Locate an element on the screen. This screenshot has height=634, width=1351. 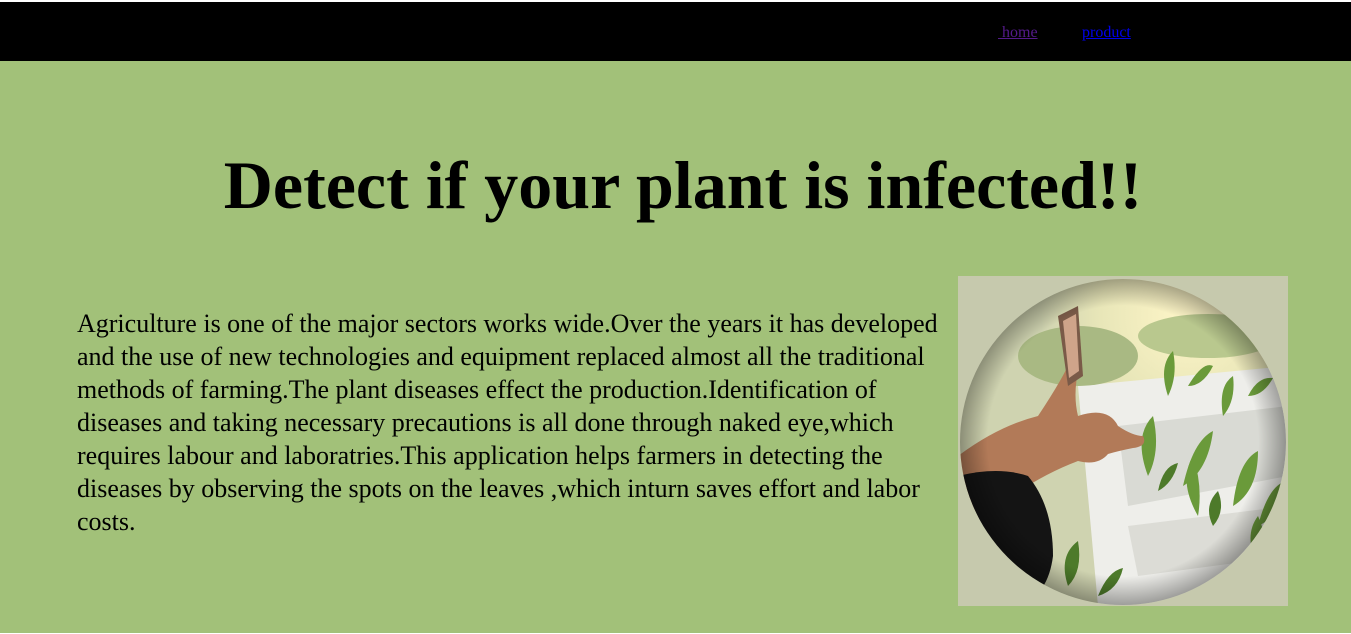
nav-link-home: home is located at coordinates (1018, 33).